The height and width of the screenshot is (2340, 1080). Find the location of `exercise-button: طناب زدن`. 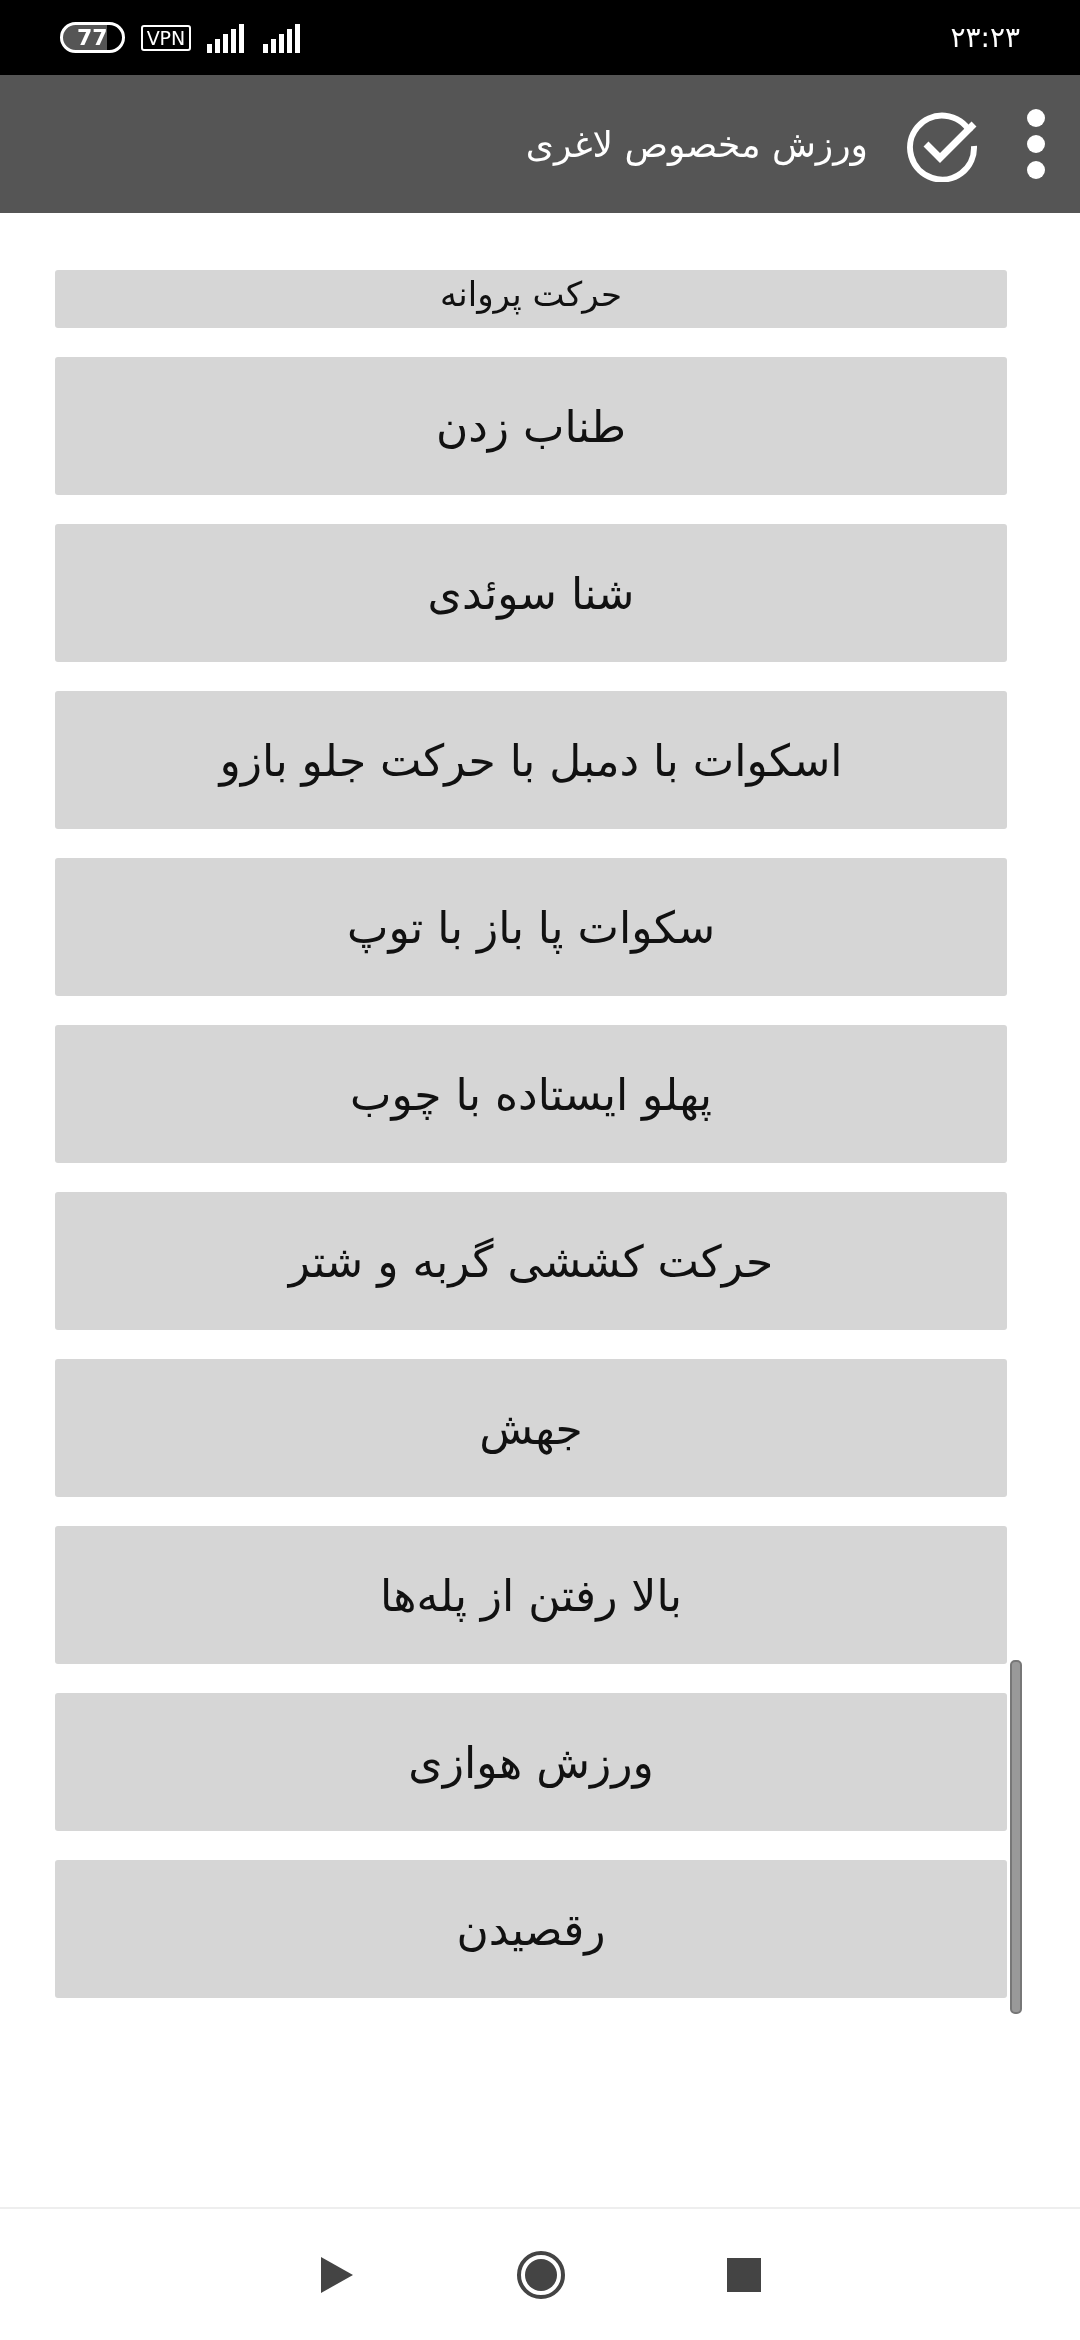

exercise-button: طناب زدن is located at coordinates (531, 426).